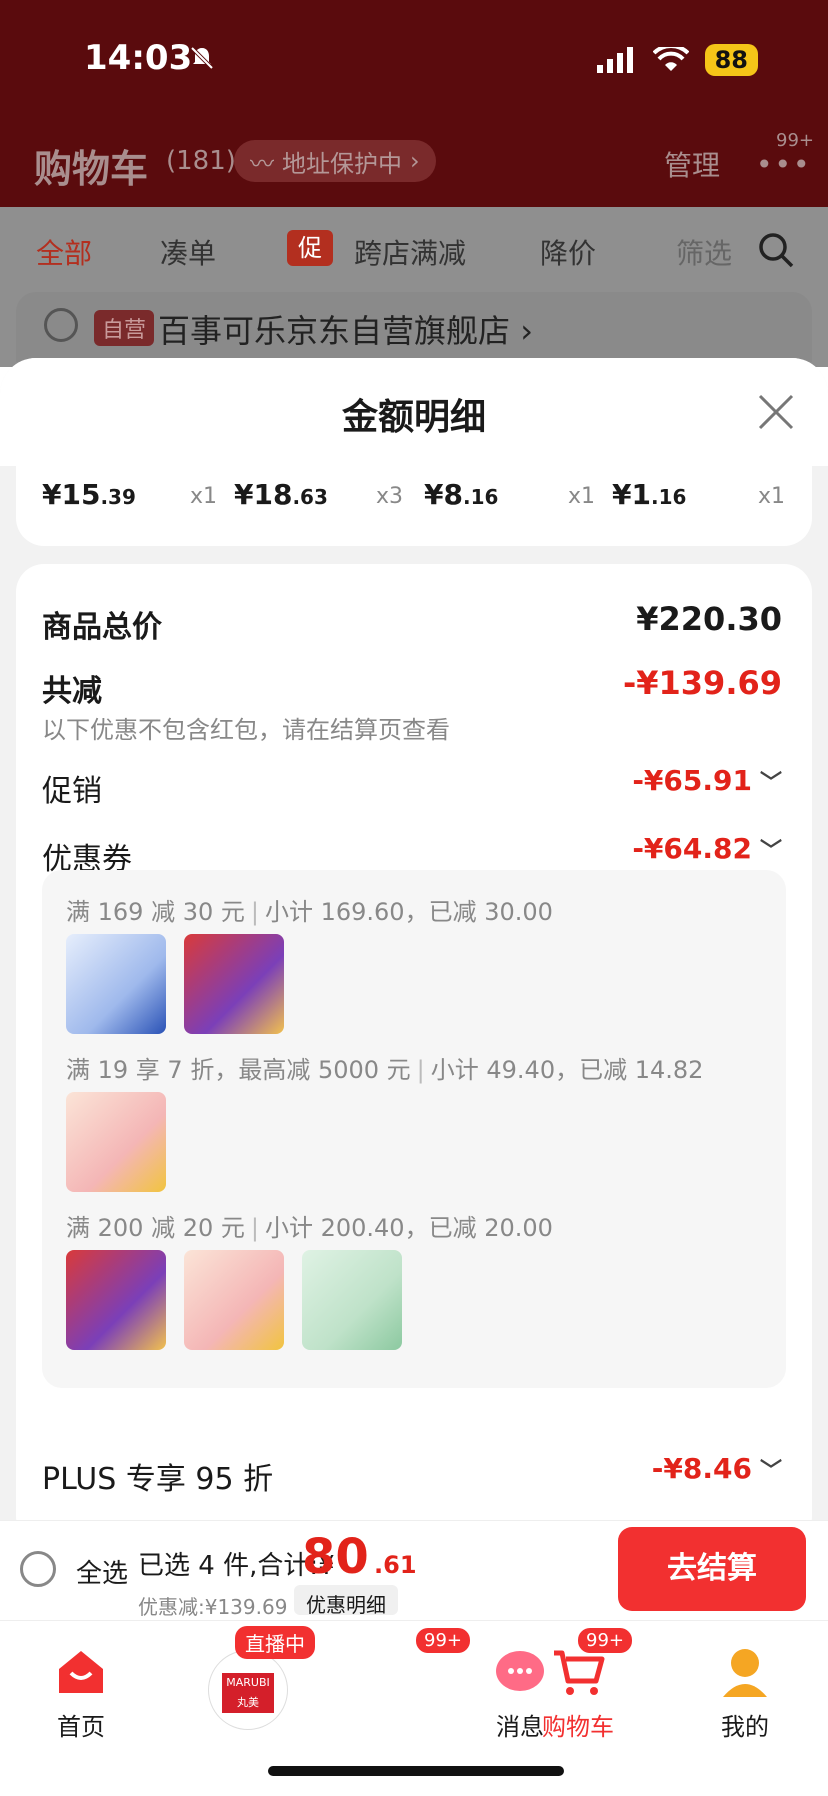 This screenshot has height=1796, width=828. Describe the element at coordinates (578, 1727) in the screenshot. I see `tab-cart-label: 购物车` at that location.